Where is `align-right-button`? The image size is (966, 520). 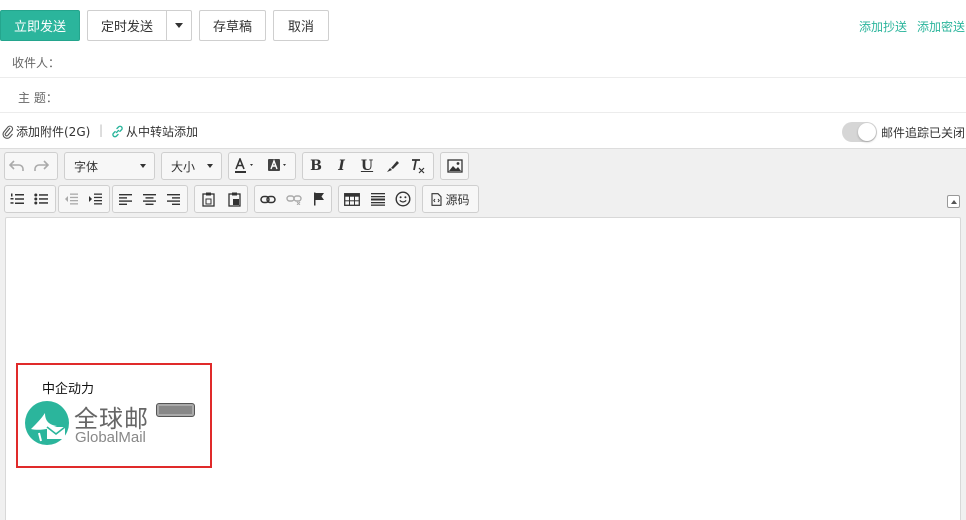
align-right-button is located at coordinates (173, 199).